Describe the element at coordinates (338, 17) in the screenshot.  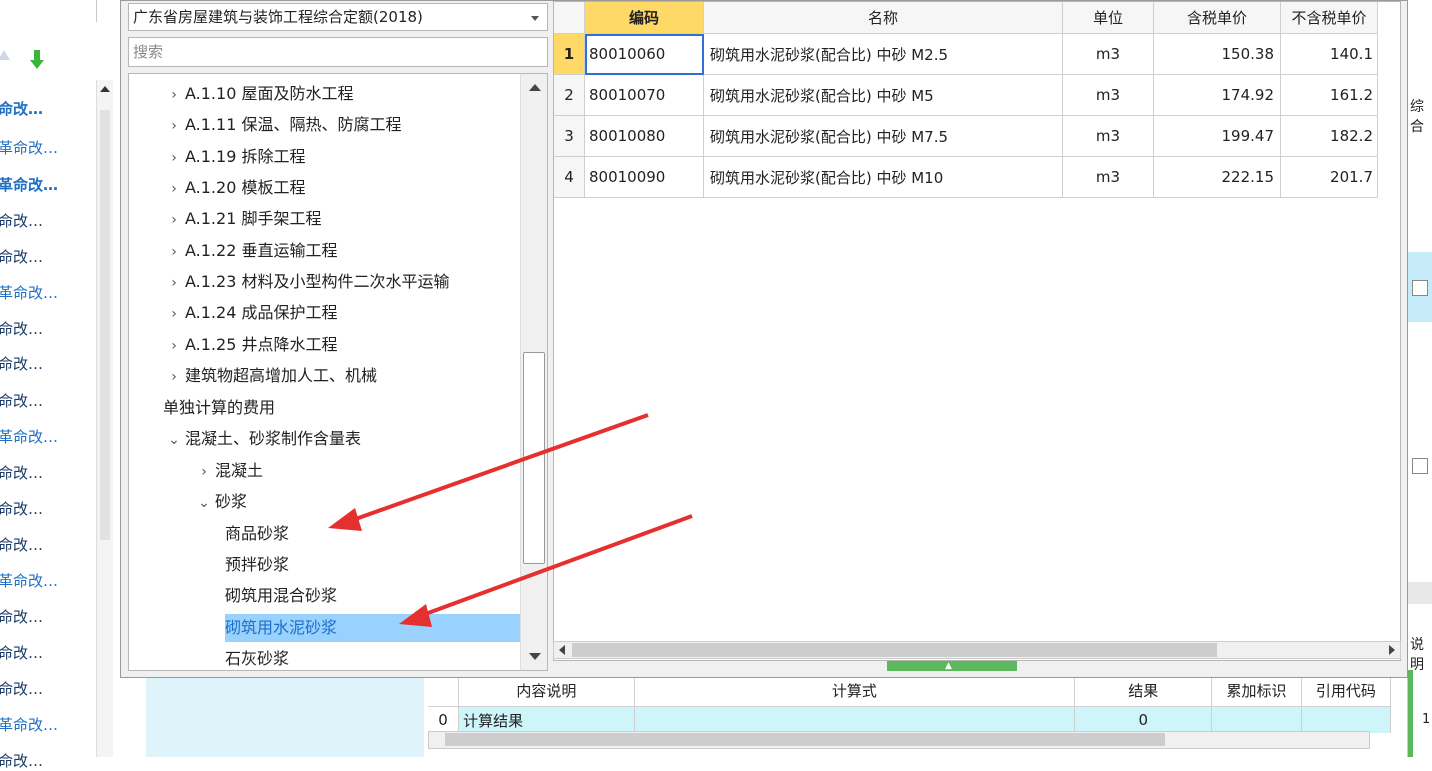
I see `quota-select: 广东省房屋建筑与装饰工程综合定额(2018)` at that location.